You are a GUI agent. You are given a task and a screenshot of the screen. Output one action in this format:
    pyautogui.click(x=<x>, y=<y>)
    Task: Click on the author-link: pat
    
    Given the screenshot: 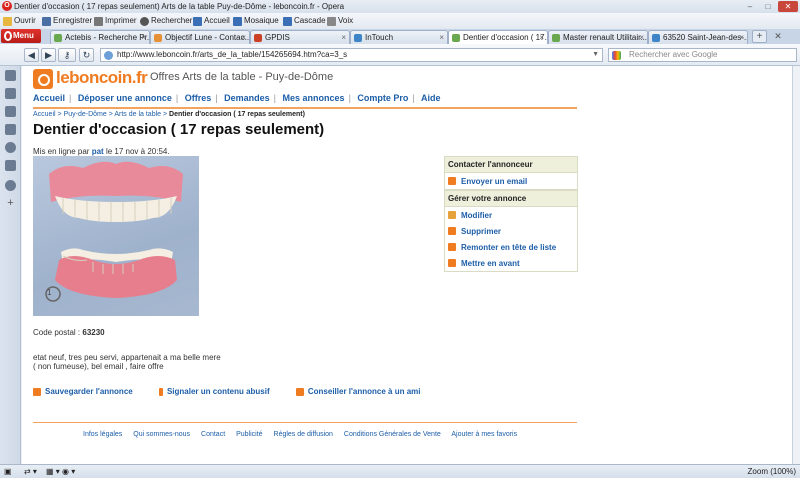 What is the action you would take?
    pyautogui.click(x=98, y=151)
    